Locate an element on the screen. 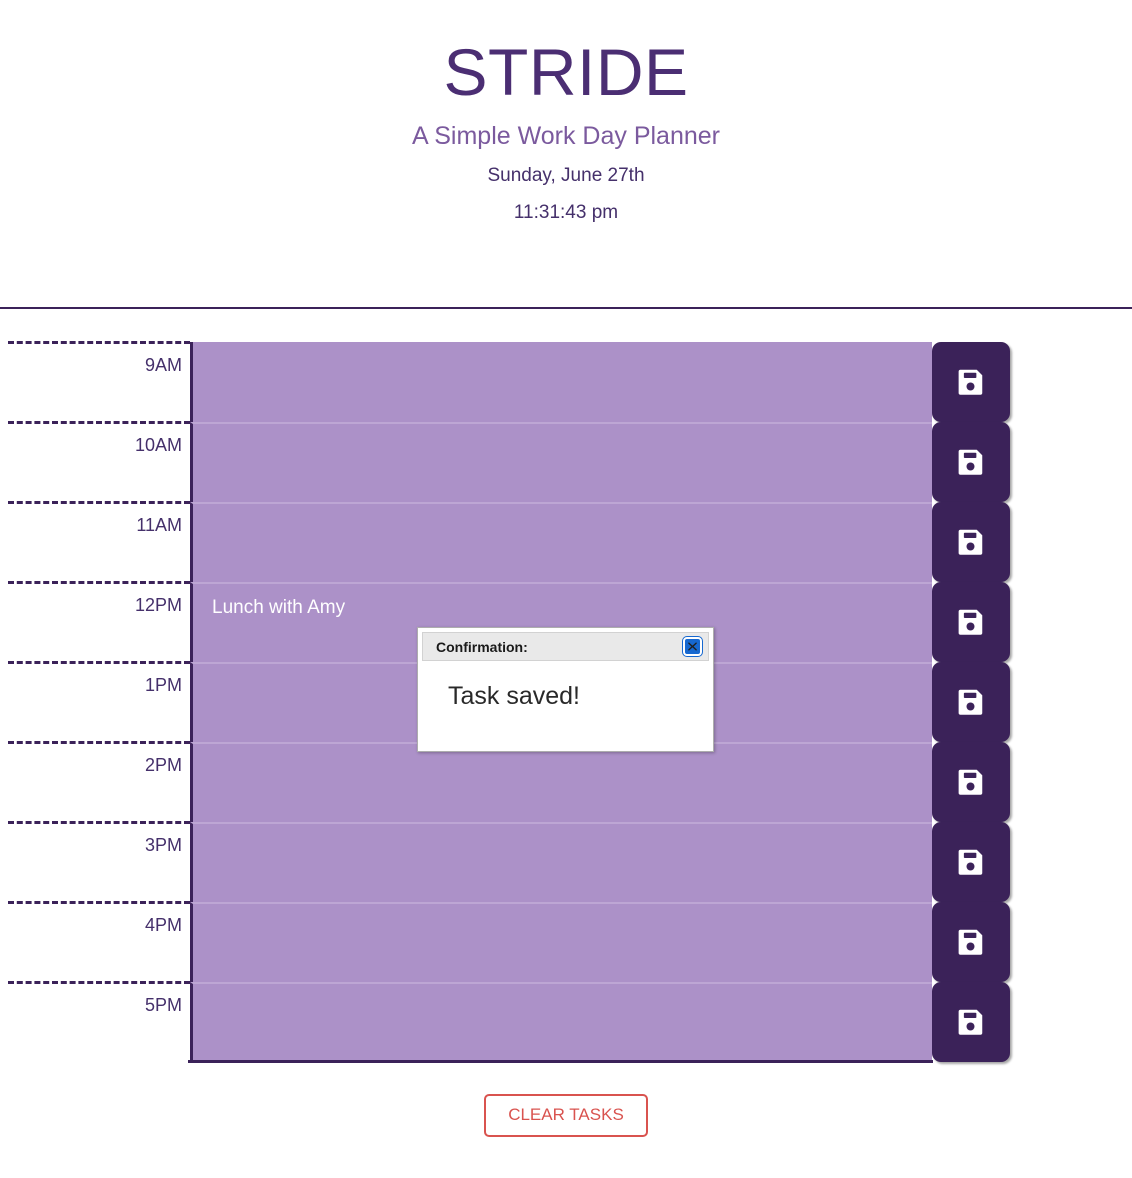 This screenshot has height=1178, width=1132. confirmation-modal: Confirmation: Task saved! is located at coordinates (565, 689).